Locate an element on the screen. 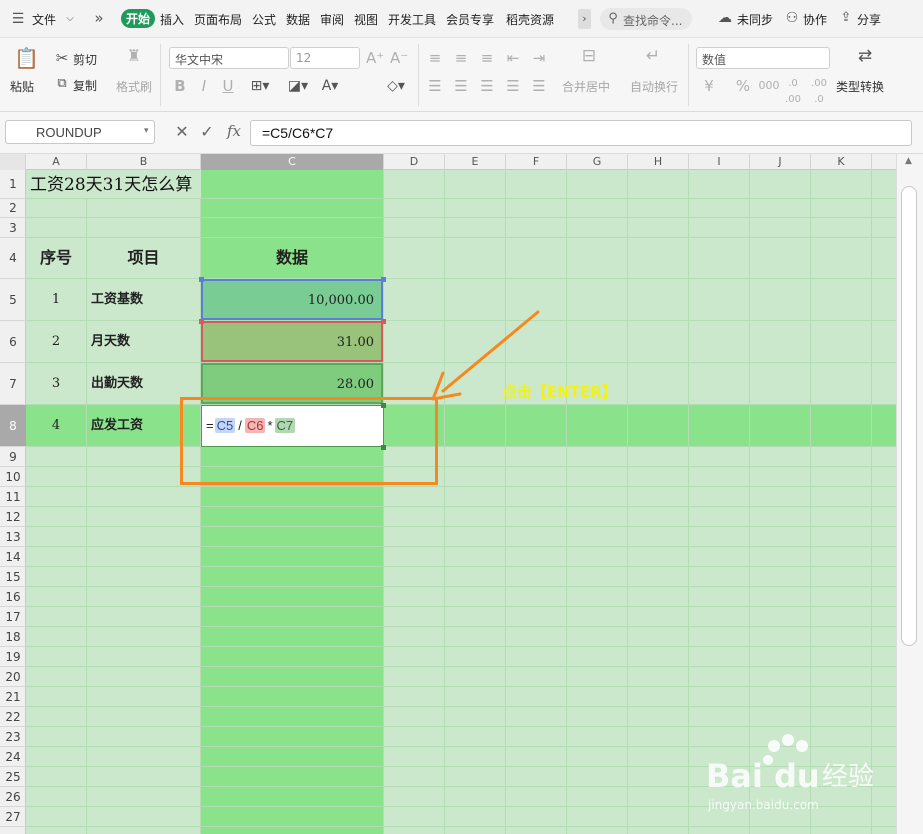 The image size is (923, 834). align-center-icon: ☰ is located at coordinates (461, 86).